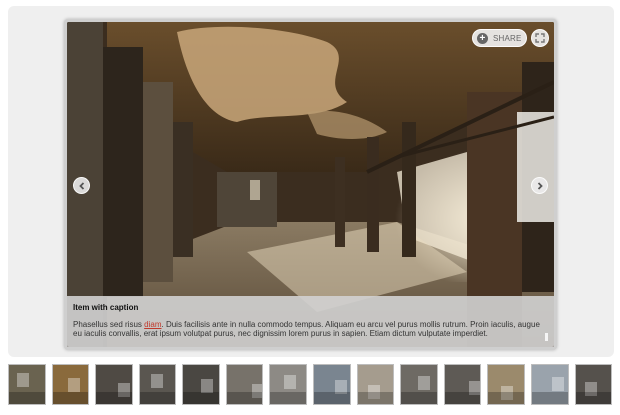 The height and width of the screenshot is (415, 620). What do you see at coordinates (507, 38) in the screenshot?
I see `share-label: SHARE` at bounding box center [507, 38].